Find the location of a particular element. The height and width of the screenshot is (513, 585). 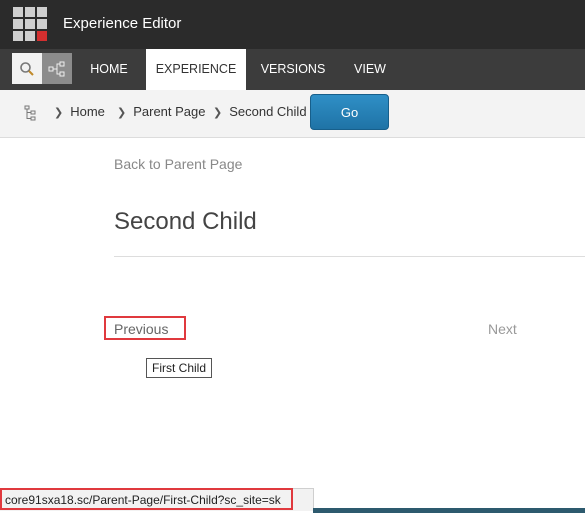

tree-structure-icon is located at coordinates (56, 68).